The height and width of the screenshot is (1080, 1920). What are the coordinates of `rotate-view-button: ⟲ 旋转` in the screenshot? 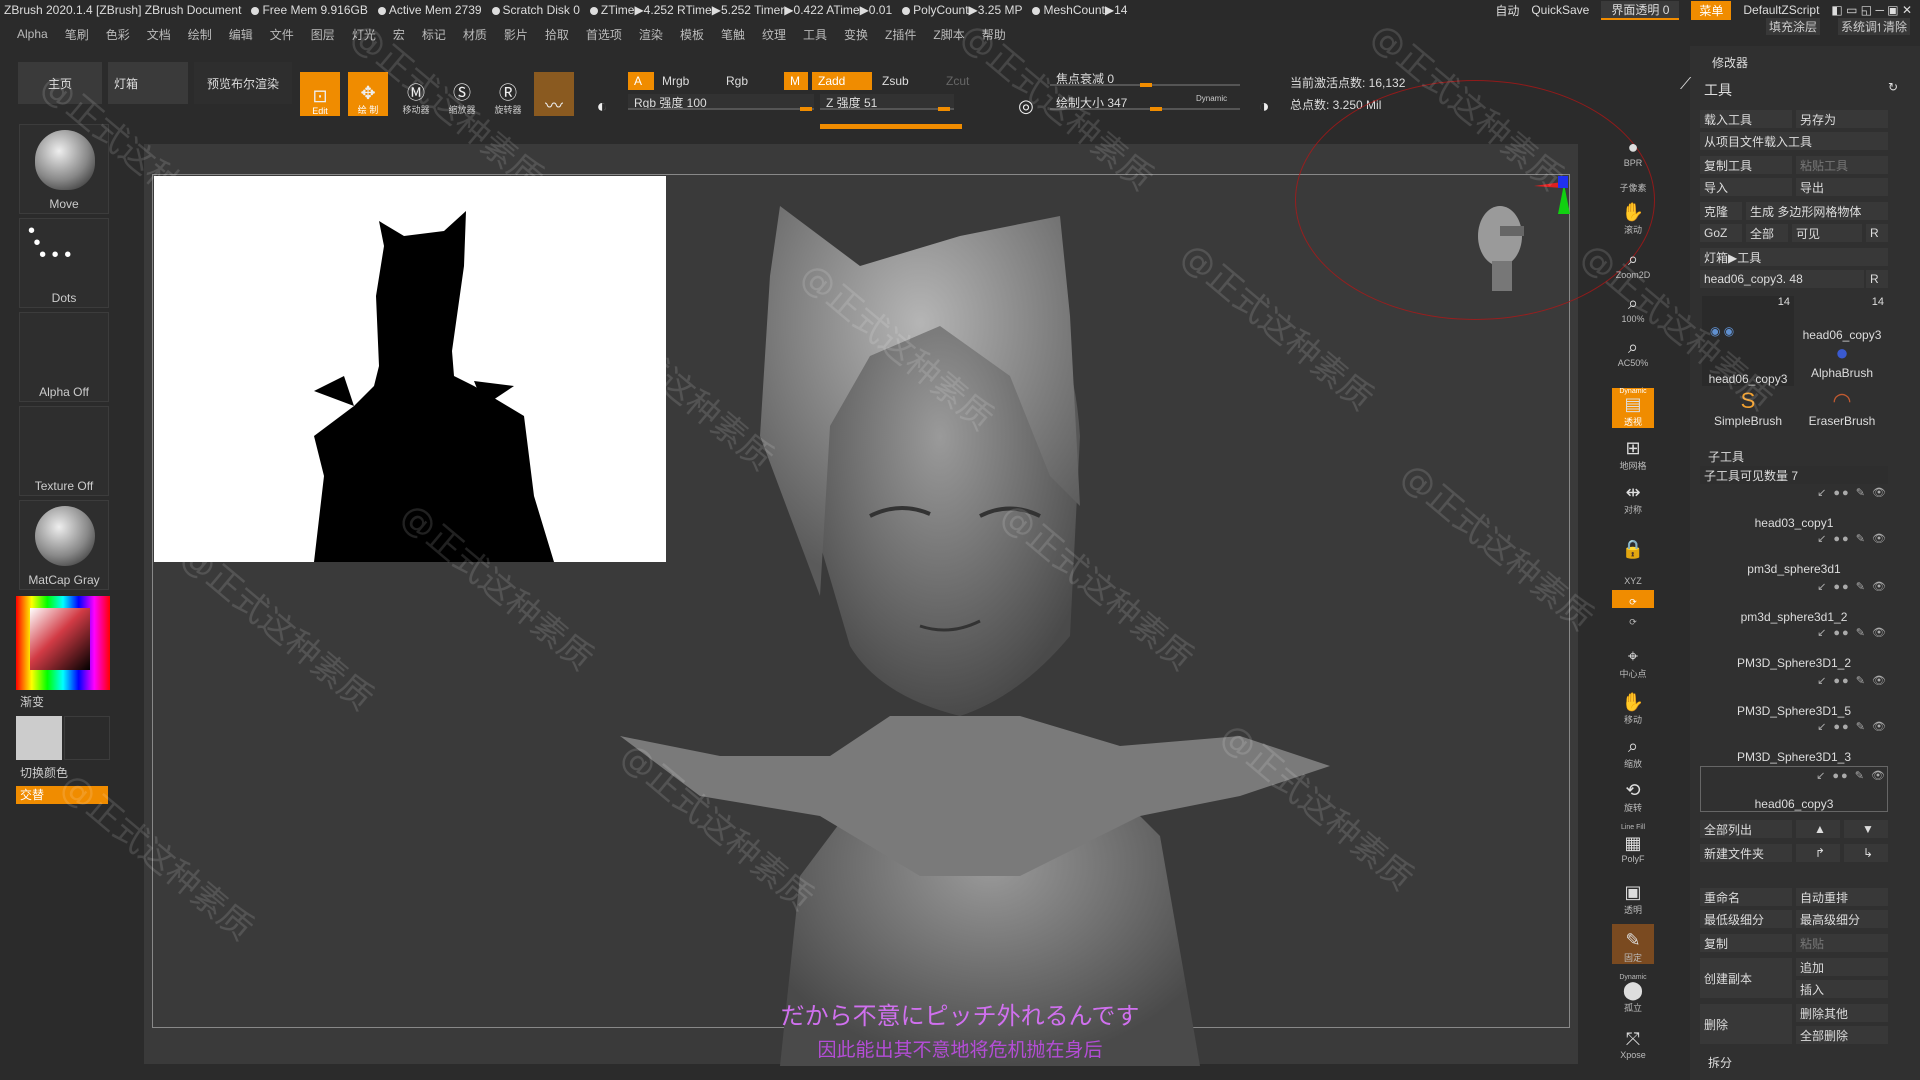 It's located at (1633, 794).